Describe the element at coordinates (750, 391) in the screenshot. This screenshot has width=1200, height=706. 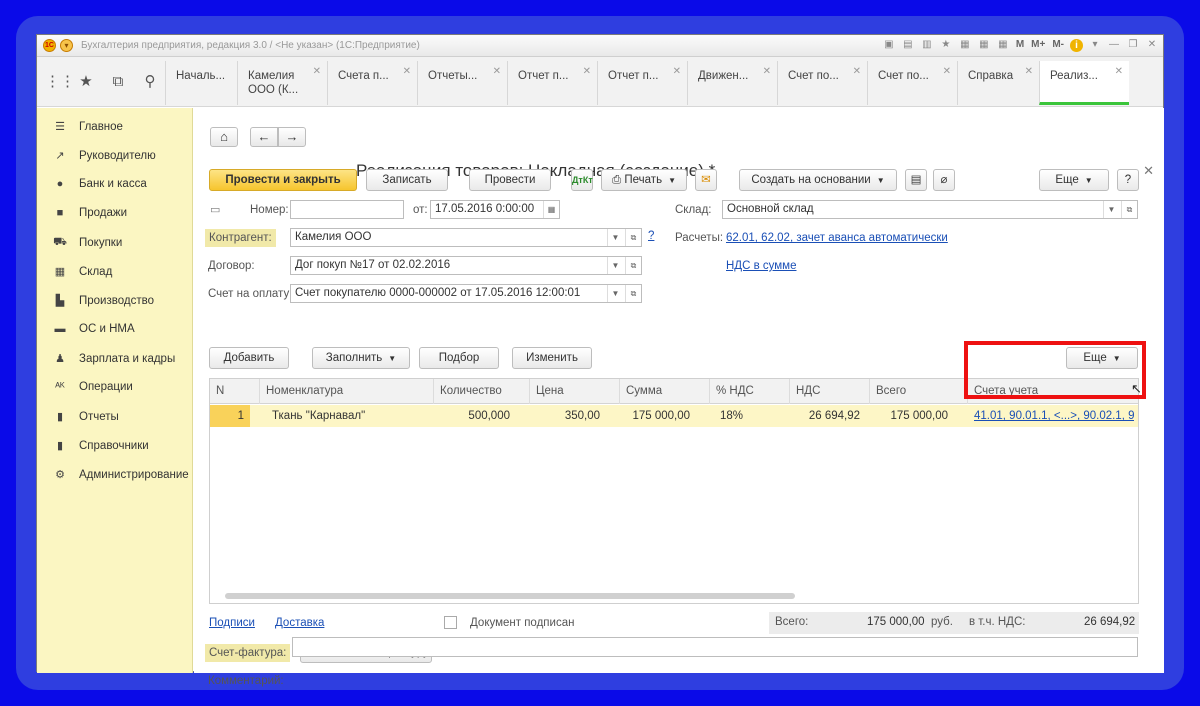
I see `column-header-vat-rate: % НДС` at that location.